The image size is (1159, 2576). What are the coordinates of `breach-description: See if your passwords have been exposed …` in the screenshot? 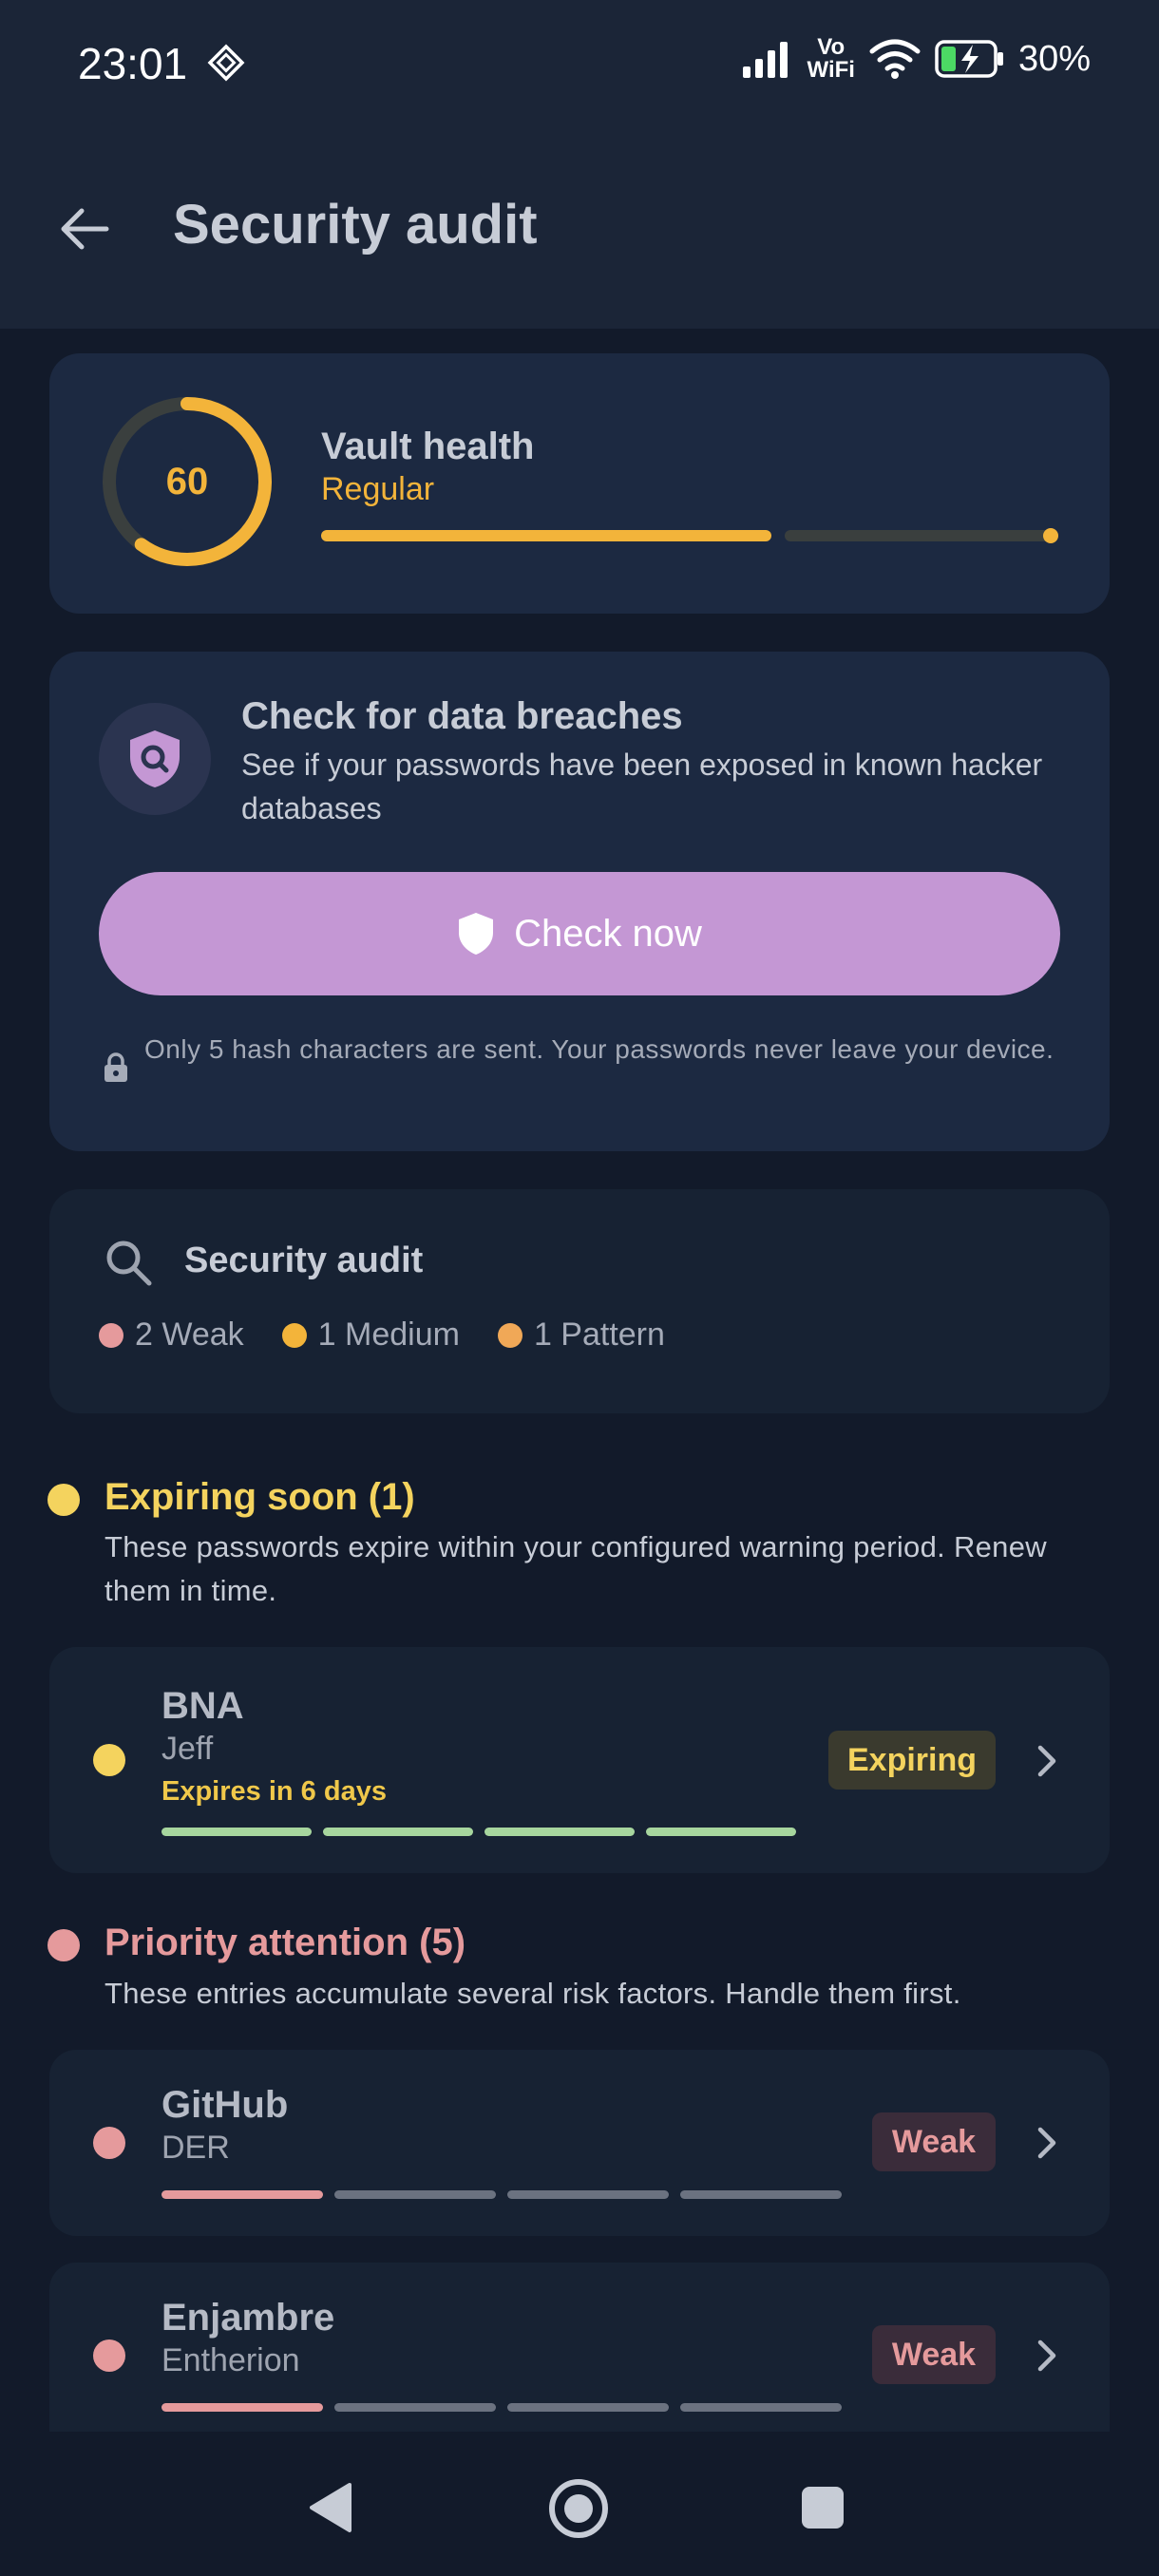 It's located at (642, 786).